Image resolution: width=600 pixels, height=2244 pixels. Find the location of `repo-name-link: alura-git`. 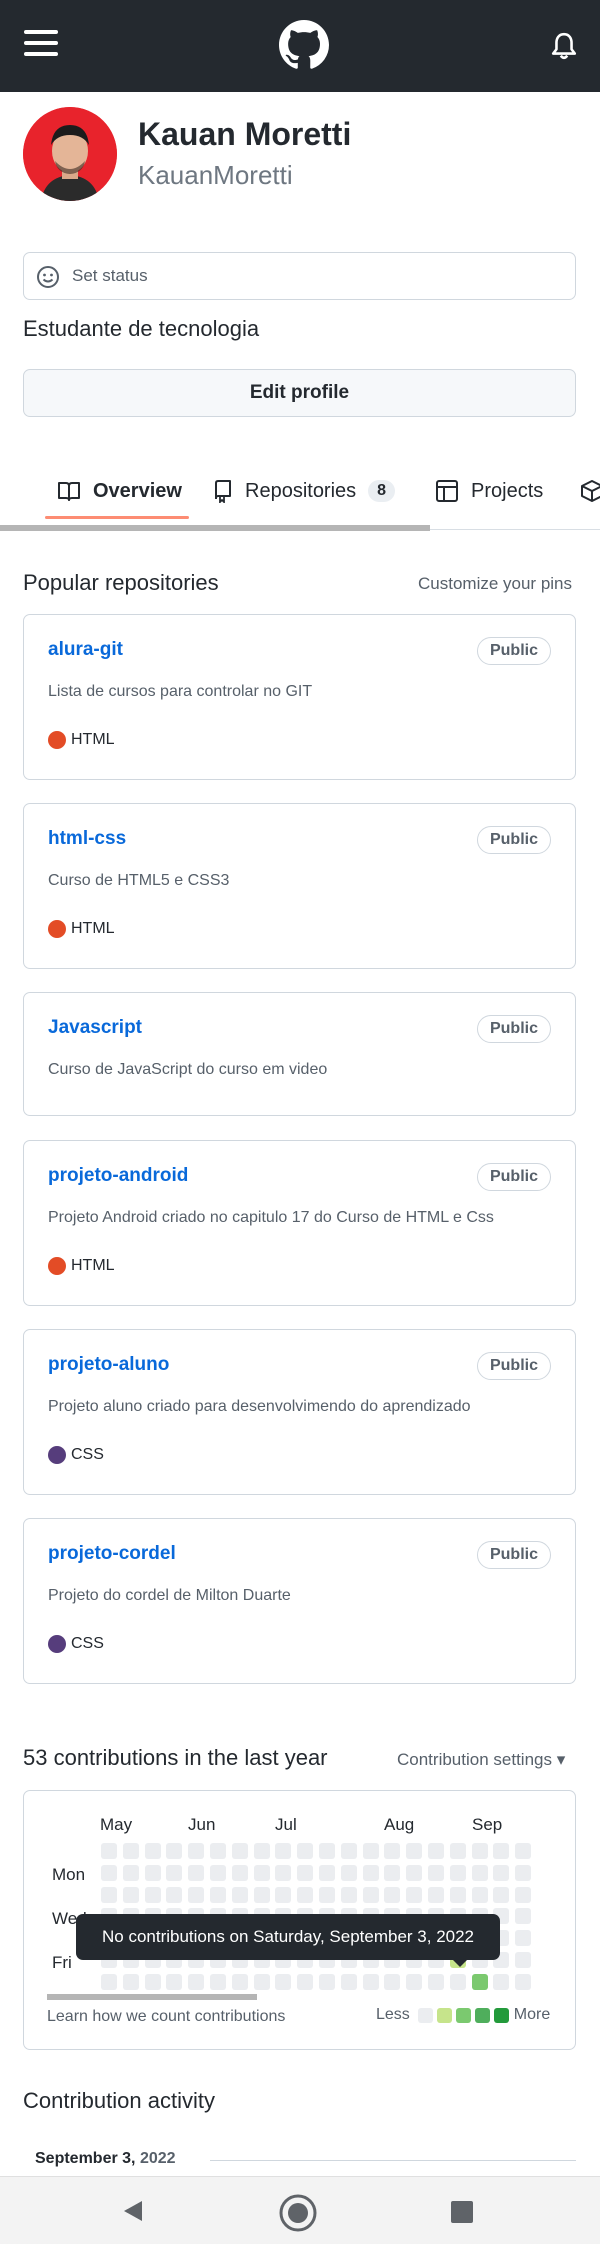

repo-name-link: alura-git is located at coordinates (85, 650).